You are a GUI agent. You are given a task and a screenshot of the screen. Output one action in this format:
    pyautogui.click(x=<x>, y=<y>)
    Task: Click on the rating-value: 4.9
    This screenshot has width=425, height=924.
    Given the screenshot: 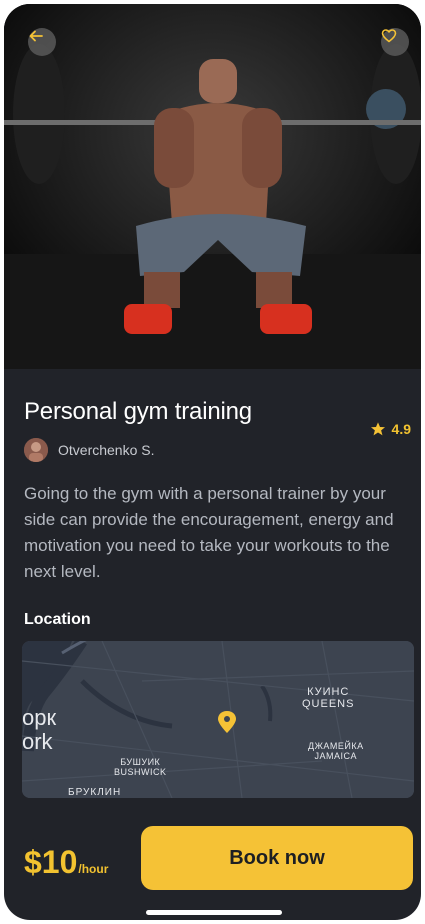 What is the action you would take?
    pyautogui.click(x=401, y=429)
    